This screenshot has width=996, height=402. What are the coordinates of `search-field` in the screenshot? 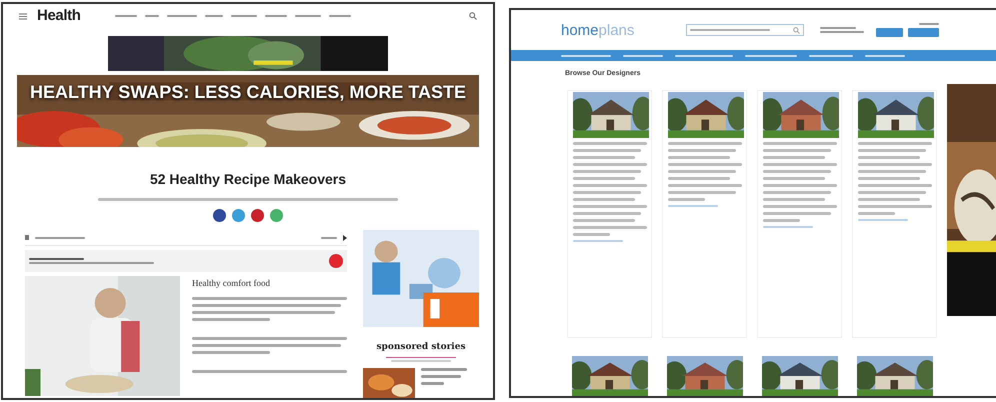 It's located at (745, 30).